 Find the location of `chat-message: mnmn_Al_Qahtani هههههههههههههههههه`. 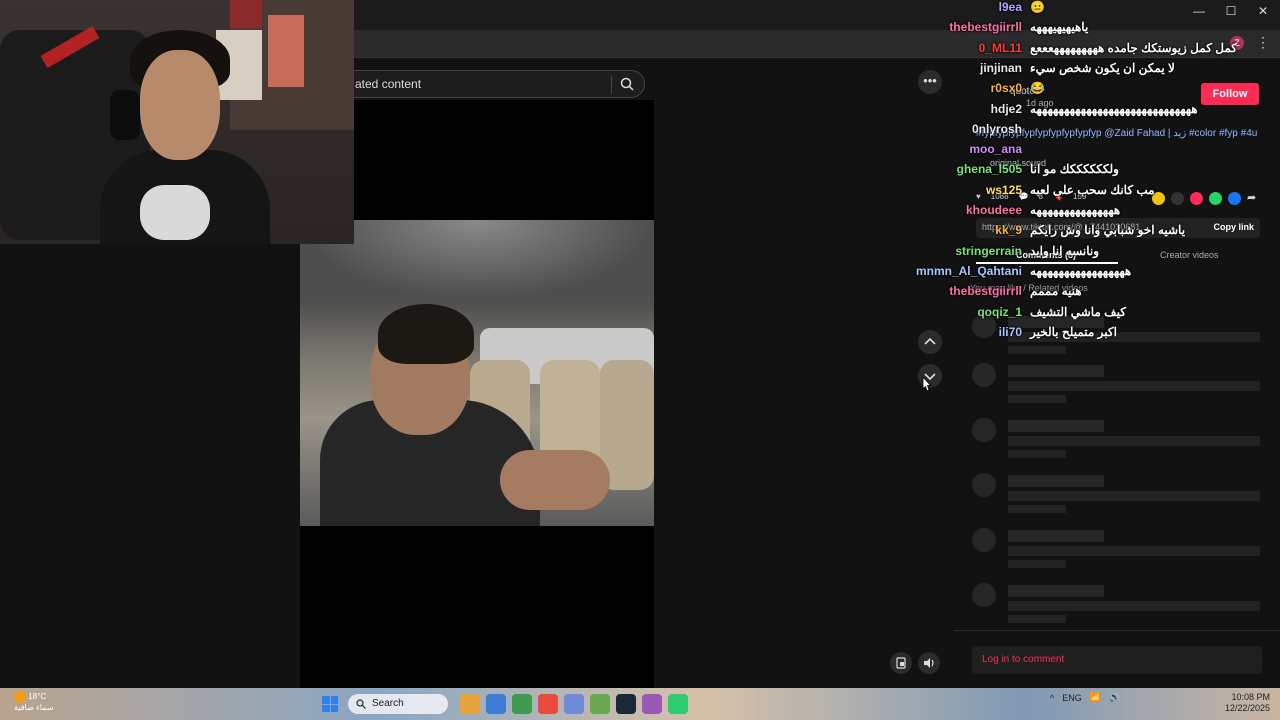

chat-message: mnmn_Al_Qahtani هههههههههههههههههه is located at coordinates (1090, 273).